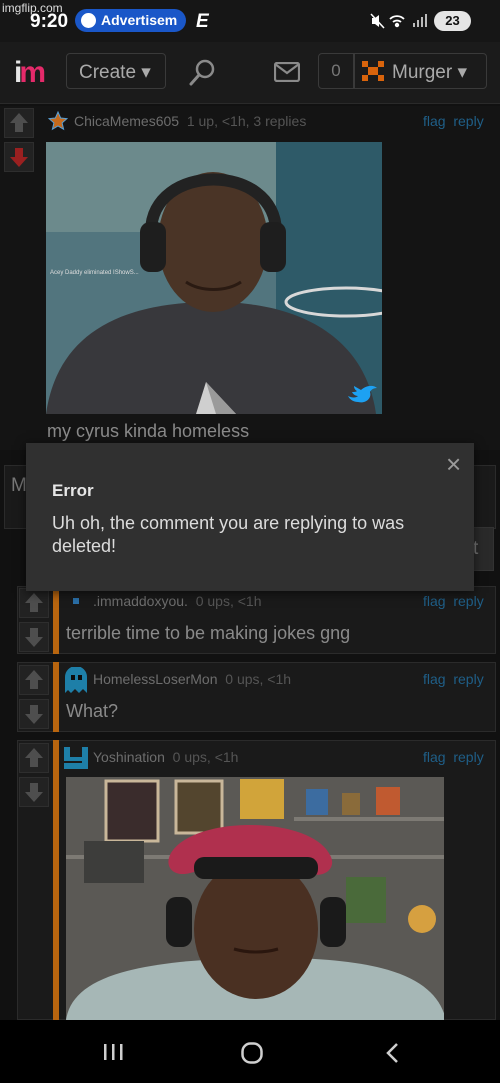 Image resolution: width=500 pixels, height=1083 pixels. What do you see at coordinates (58, 123) in the screenshot?
I see `star-icon` at bounding box center [58, 123].